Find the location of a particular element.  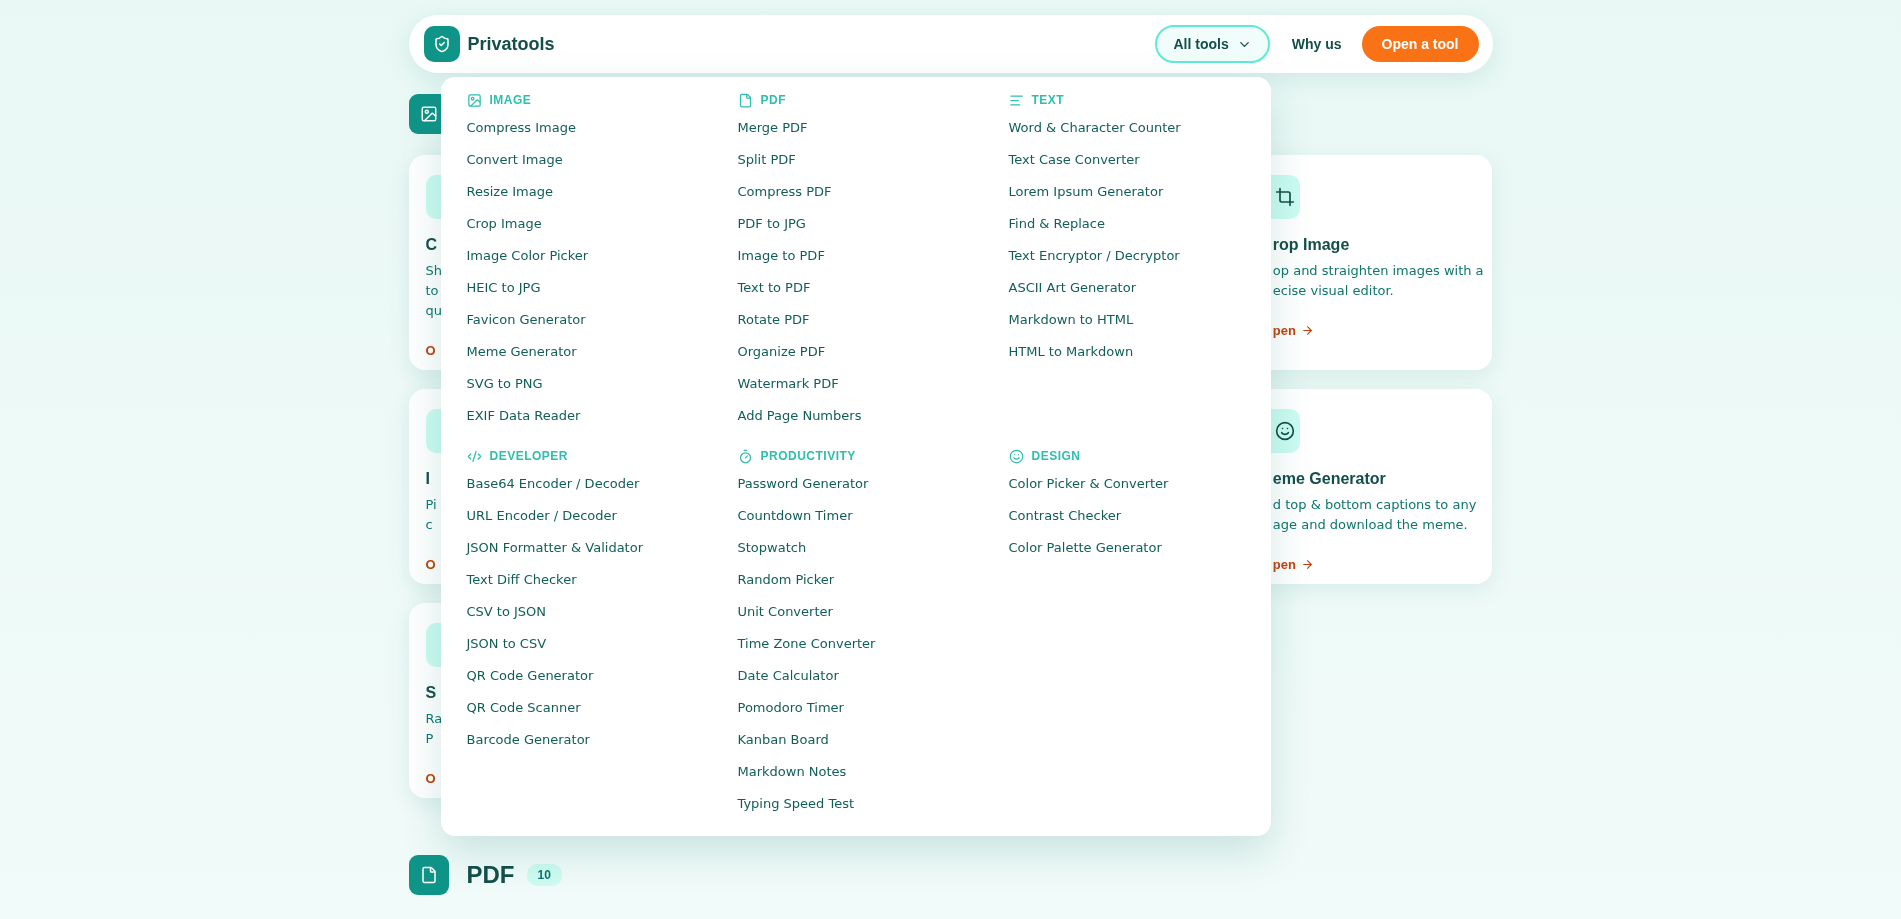

menu-item: Pomodoro Timer is located at coordinates (790, 708).